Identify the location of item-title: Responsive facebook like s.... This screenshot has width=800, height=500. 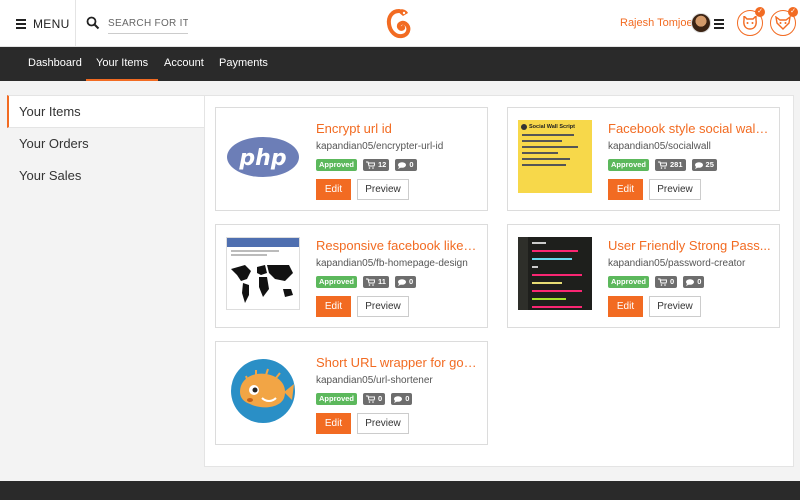
(397, 245).